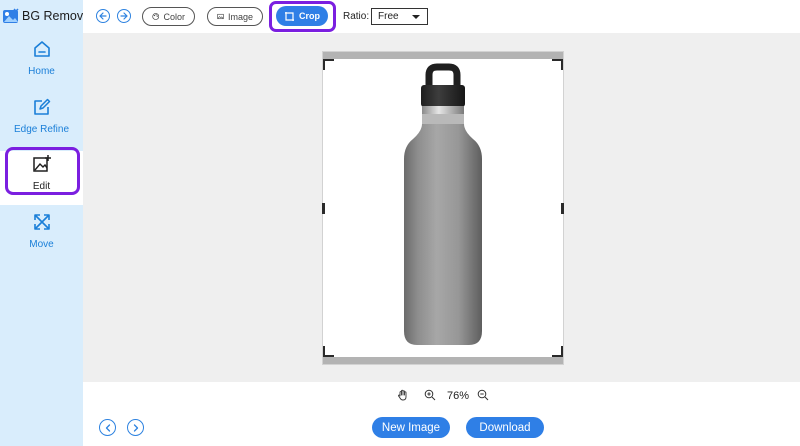 This screenshot has width=800, height=446. What do you see at coordinates (388, 16) in the screenshot?
I see `ratio-select-value: Free` at bounding box center [388, 16].